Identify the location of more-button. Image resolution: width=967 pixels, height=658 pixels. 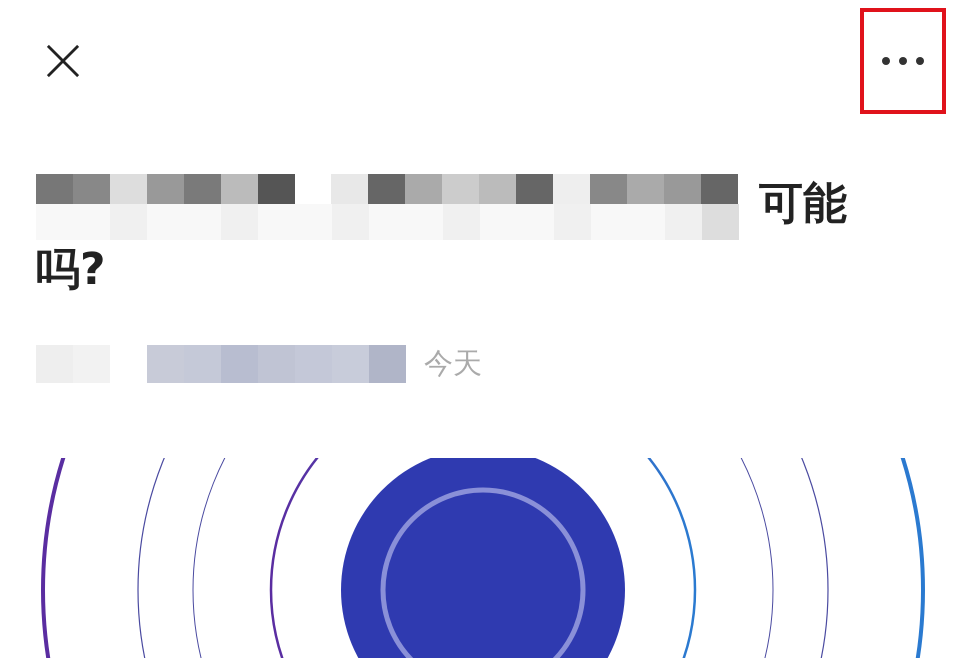
(903, 61).